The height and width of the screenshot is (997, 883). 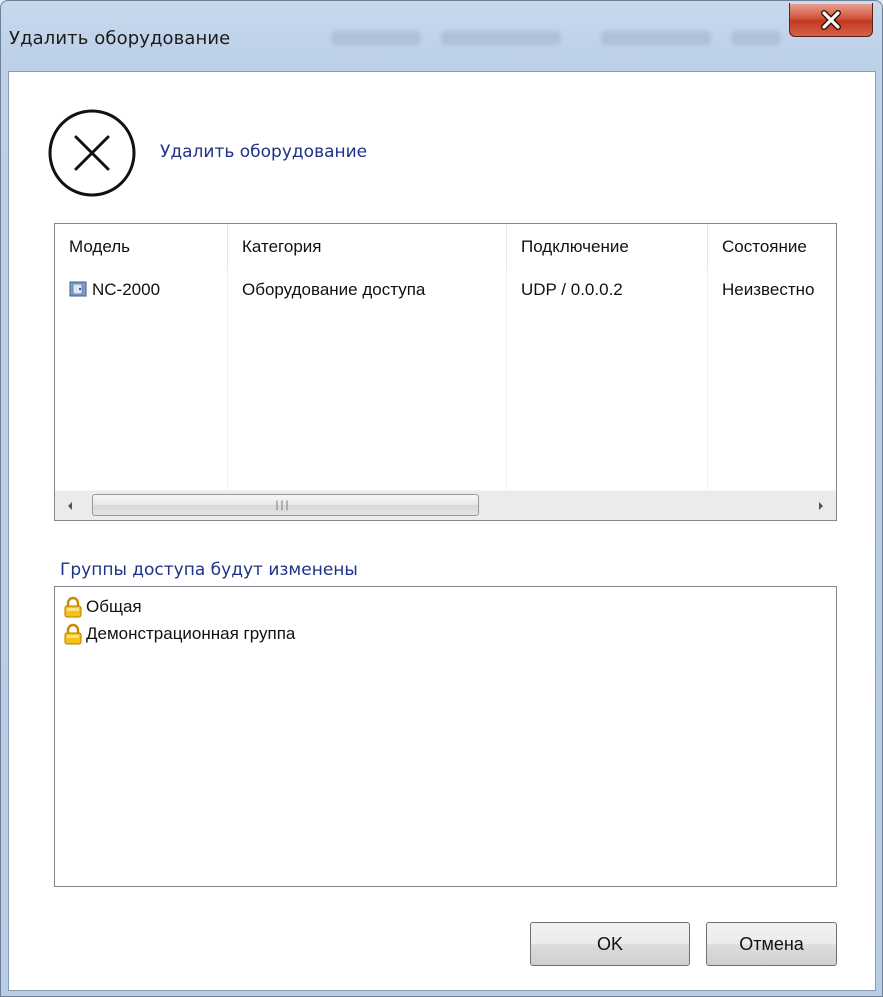 What do you see at coordinates (92, 153) in the screenshot?
I see `circle-x-icon` at bounding box center [92, 153].